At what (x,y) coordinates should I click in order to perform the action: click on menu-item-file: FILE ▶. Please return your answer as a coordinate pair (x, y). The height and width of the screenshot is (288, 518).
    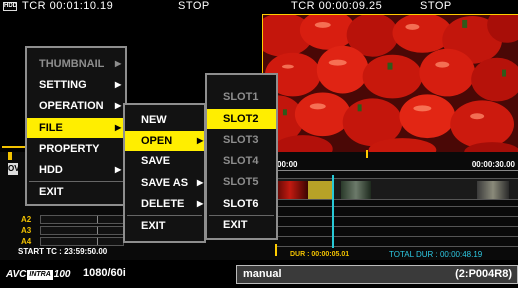
    Looking at the image, I should click on (76, 128).